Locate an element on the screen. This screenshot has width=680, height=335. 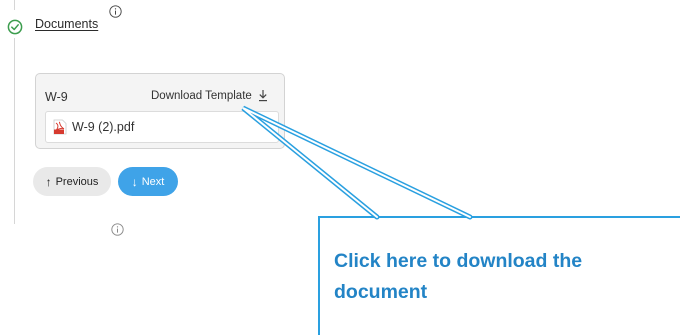
next-button: ↓ Next is located at coordinates (148, 181).